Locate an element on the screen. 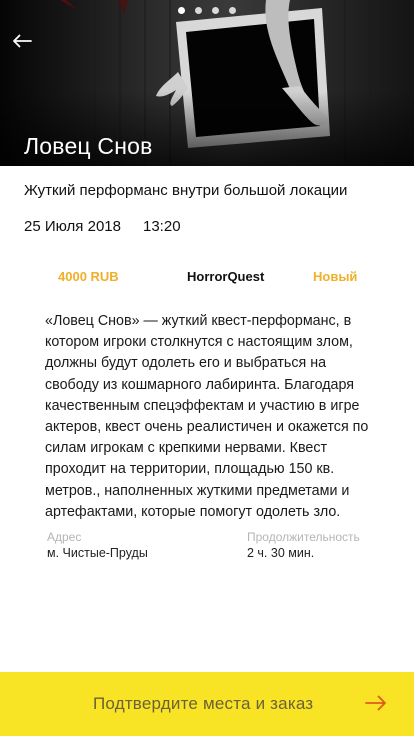  confirm-order-button: Подтвердите места и заказ is located at coordinates (207, 704).